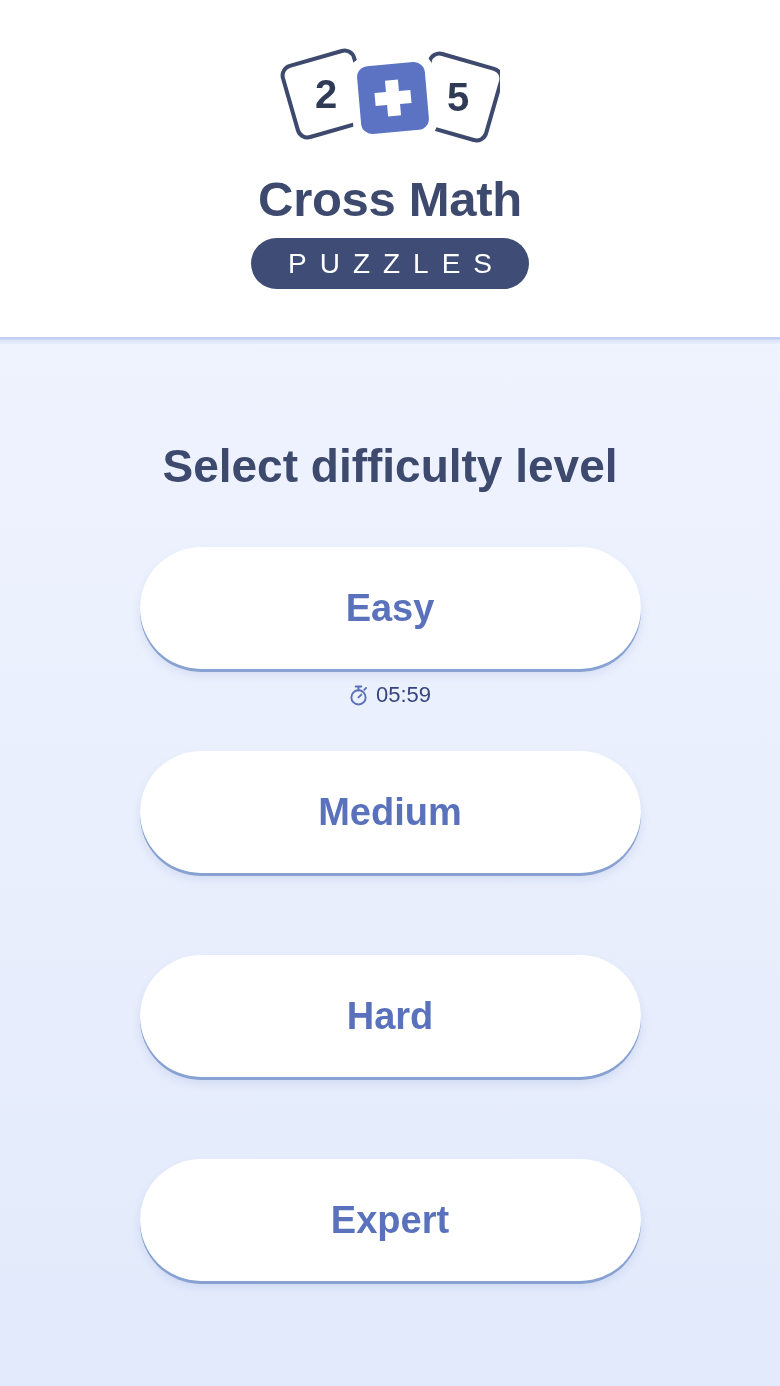  What do you see at coordinates (390, 1220) in the screenshot?
I see `difficulty-button: Expert` at bounding box center [390, 1220].